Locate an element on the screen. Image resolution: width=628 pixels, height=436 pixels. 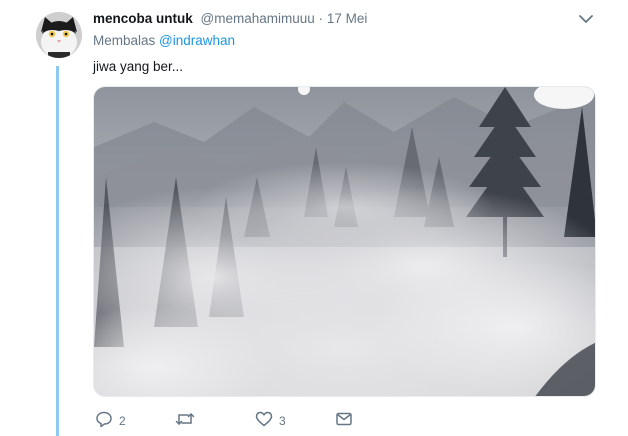
tweet-header: mencoba untuk @memahamimuuu · 17 Mei is located at coordinates (230, 19).